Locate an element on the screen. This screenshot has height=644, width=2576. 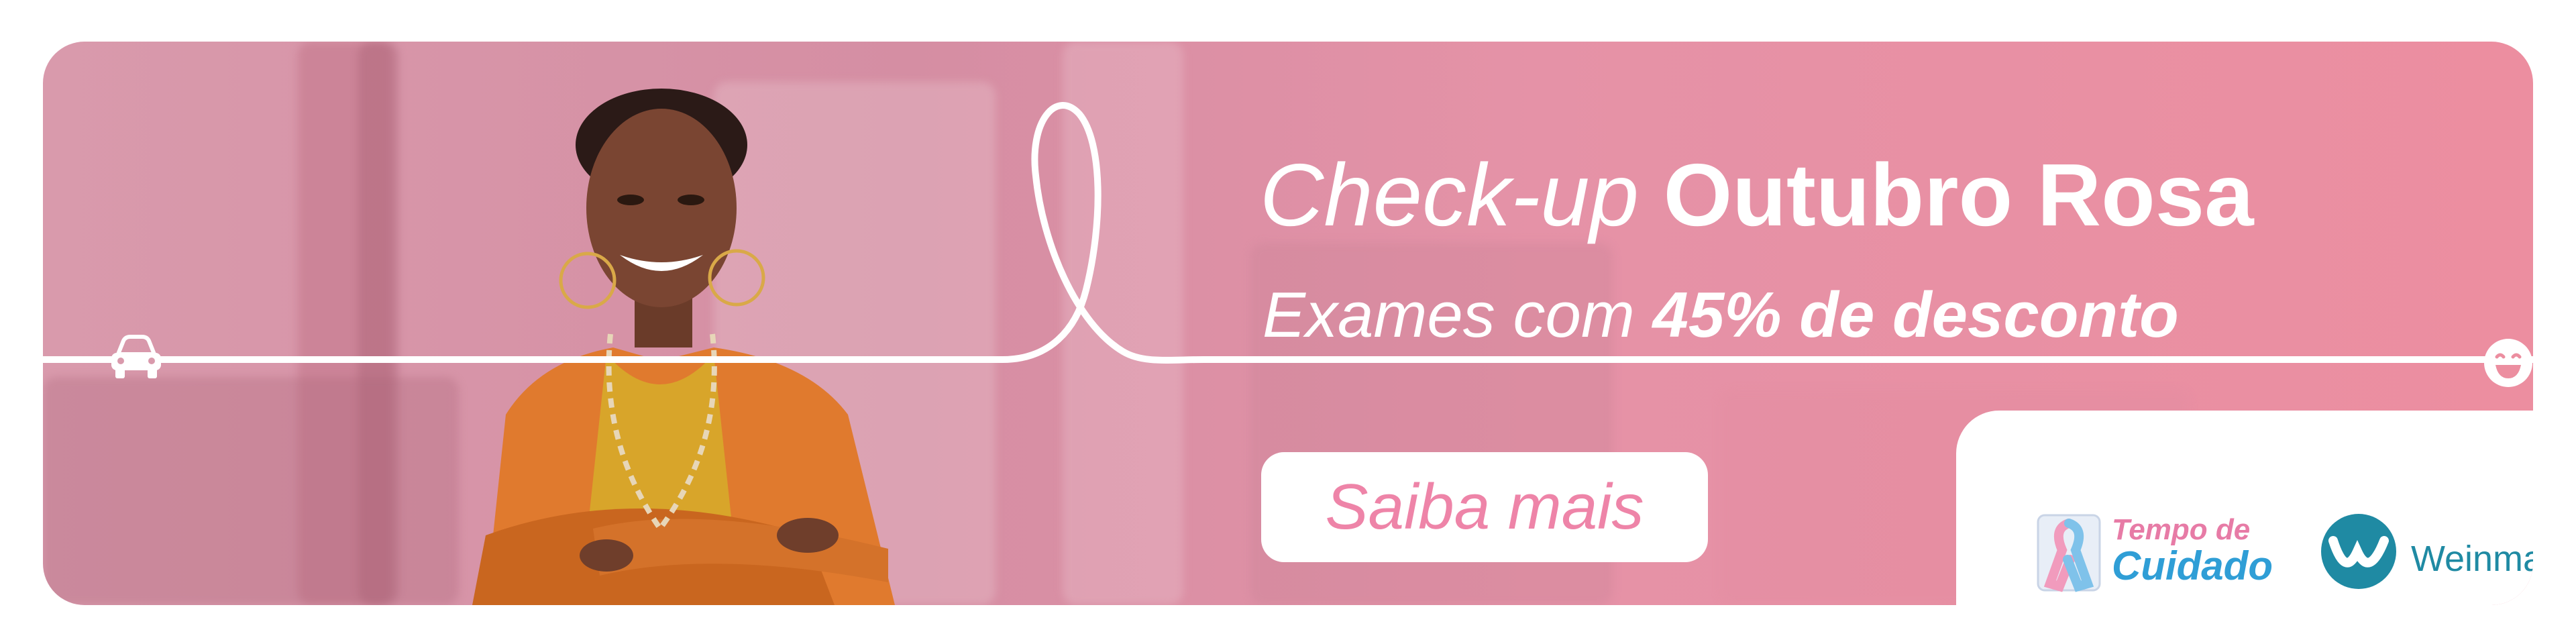
weinmann-w-icon is located at coordinates (2358, 551).